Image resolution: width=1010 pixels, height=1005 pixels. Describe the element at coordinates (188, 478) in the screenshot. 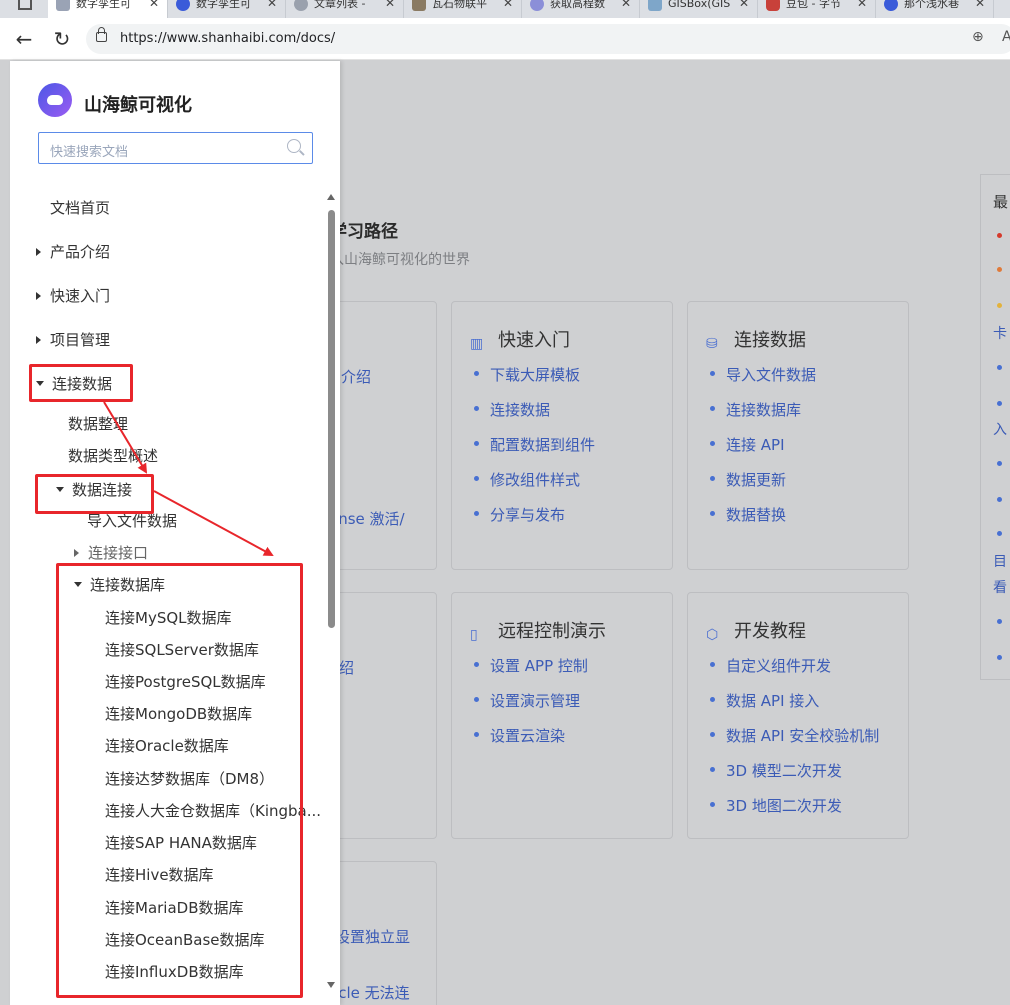

I see `annotation-arrows` at that location.